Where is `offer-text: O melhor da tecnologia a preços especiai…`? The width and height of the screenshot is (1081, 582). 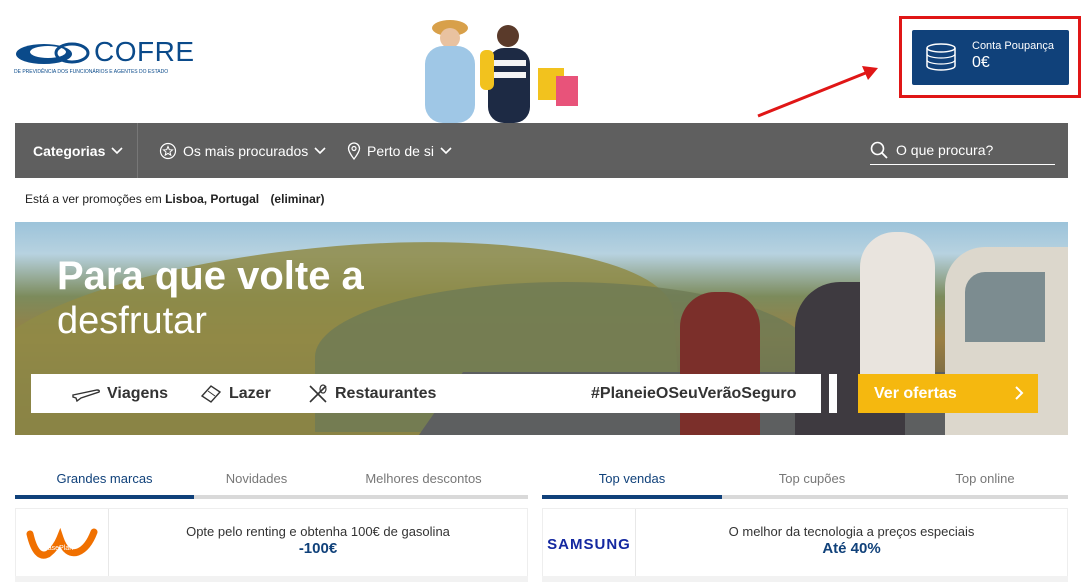 offer-text: O melhor da tecnologia a preços especiai… is located at coordinates (851, 531).